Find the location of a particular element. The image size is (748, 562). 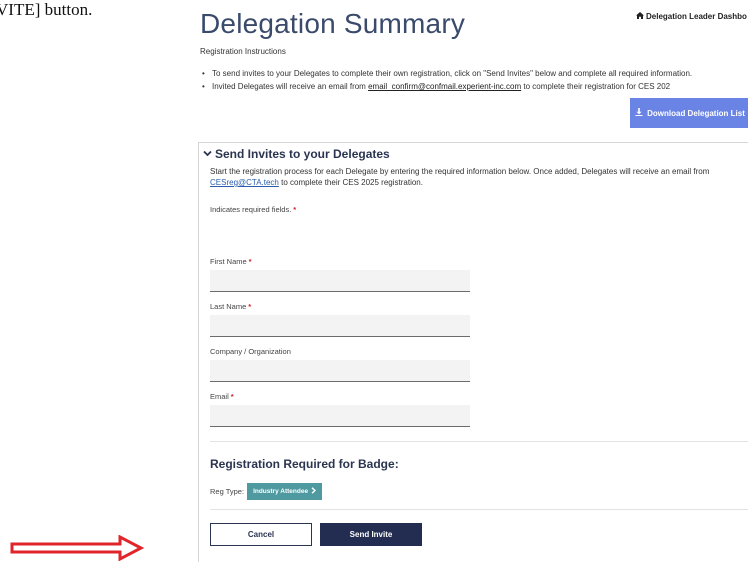

reg-type-row: Reg Type: Industry Attendee is located at coordinates (266, 491).